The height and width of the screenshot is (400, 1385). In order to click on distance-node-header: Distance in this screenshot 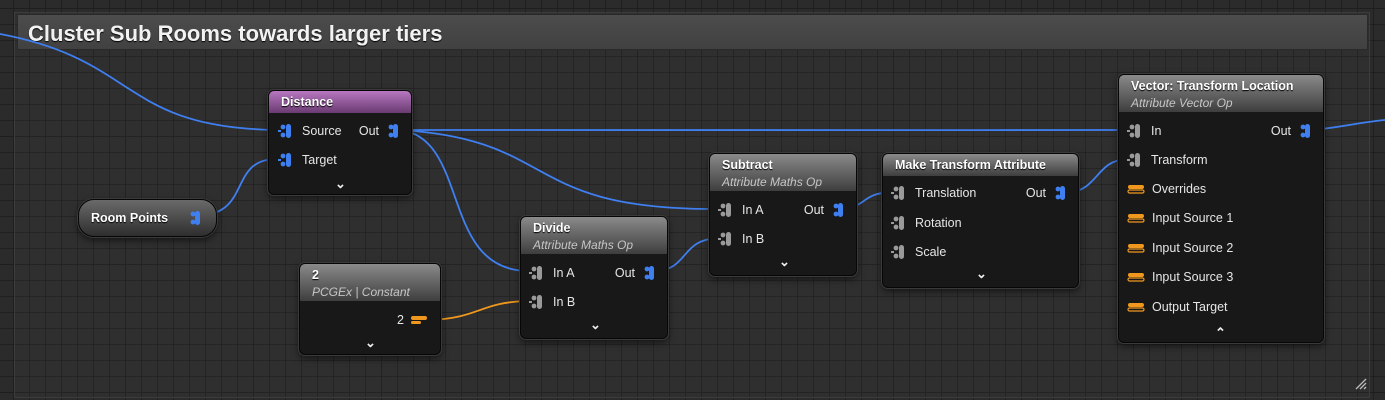, I will do `click(340, 102)`.